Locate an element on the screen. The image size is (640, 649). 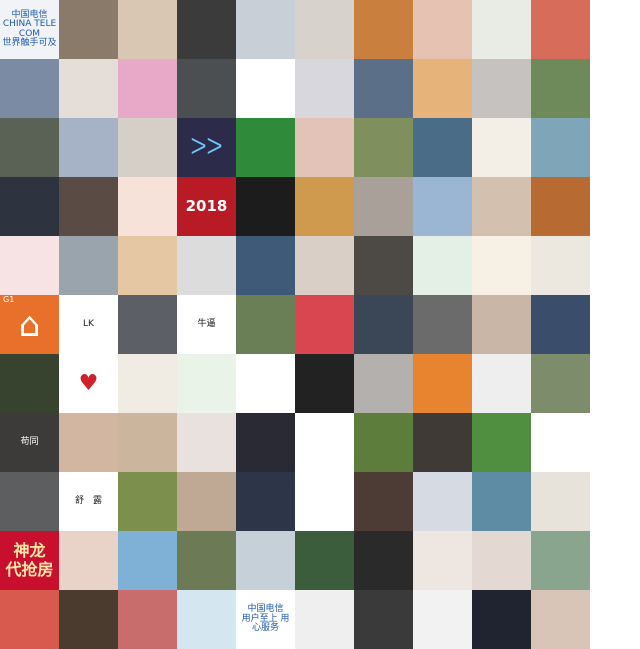
tile-photo-boy-red is located at coordinates (29, 619).